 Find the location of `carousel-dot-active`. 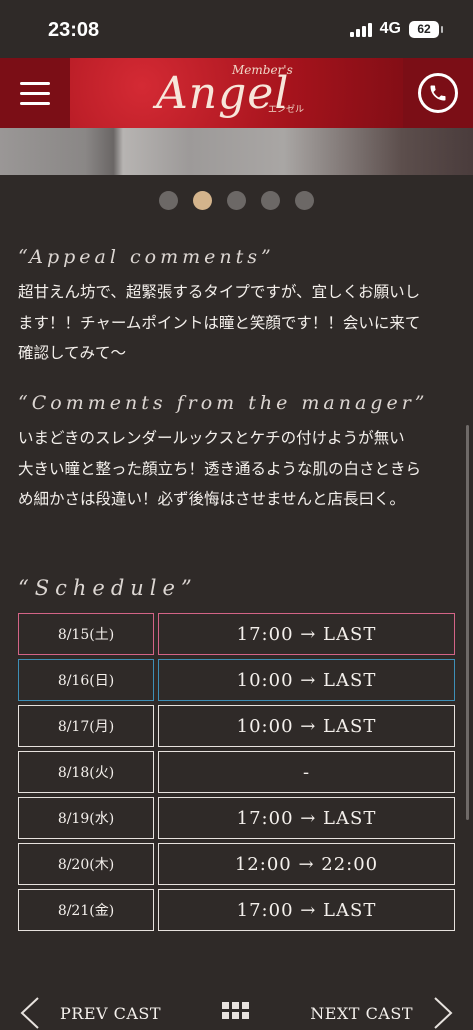

carousel-dot-active is located at coordinates (202, 200).